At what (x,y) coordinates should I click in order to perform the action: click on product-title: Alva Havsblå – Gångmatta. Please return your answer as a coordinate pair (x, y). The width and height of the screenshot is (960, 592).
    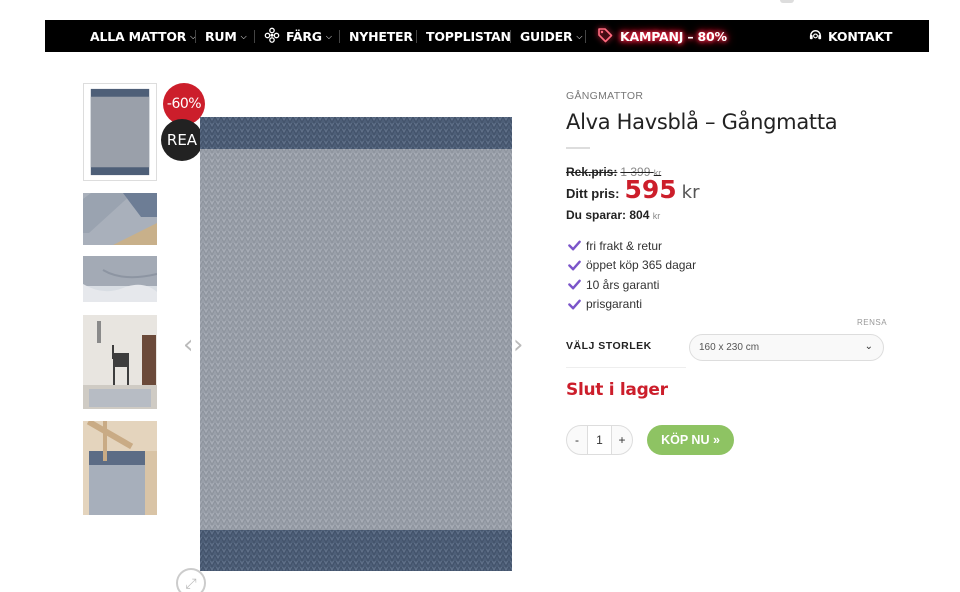
    Looking at the image, I should click on (702, 122).